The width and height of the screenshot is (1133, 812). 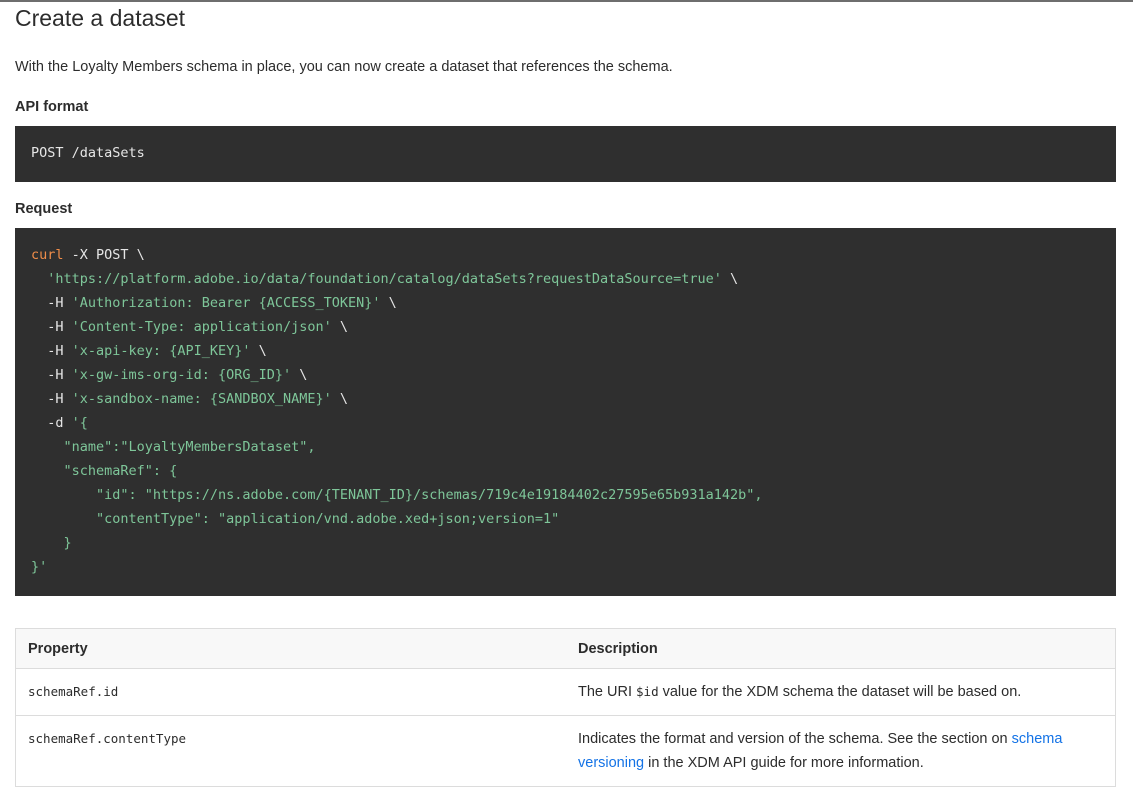 What do you see at coordinates (181, 375) in the screenshot?
I see `code-token: 'x-gw-ims-org-id: {ORG_ID}'` at bounding box center [181, 375].